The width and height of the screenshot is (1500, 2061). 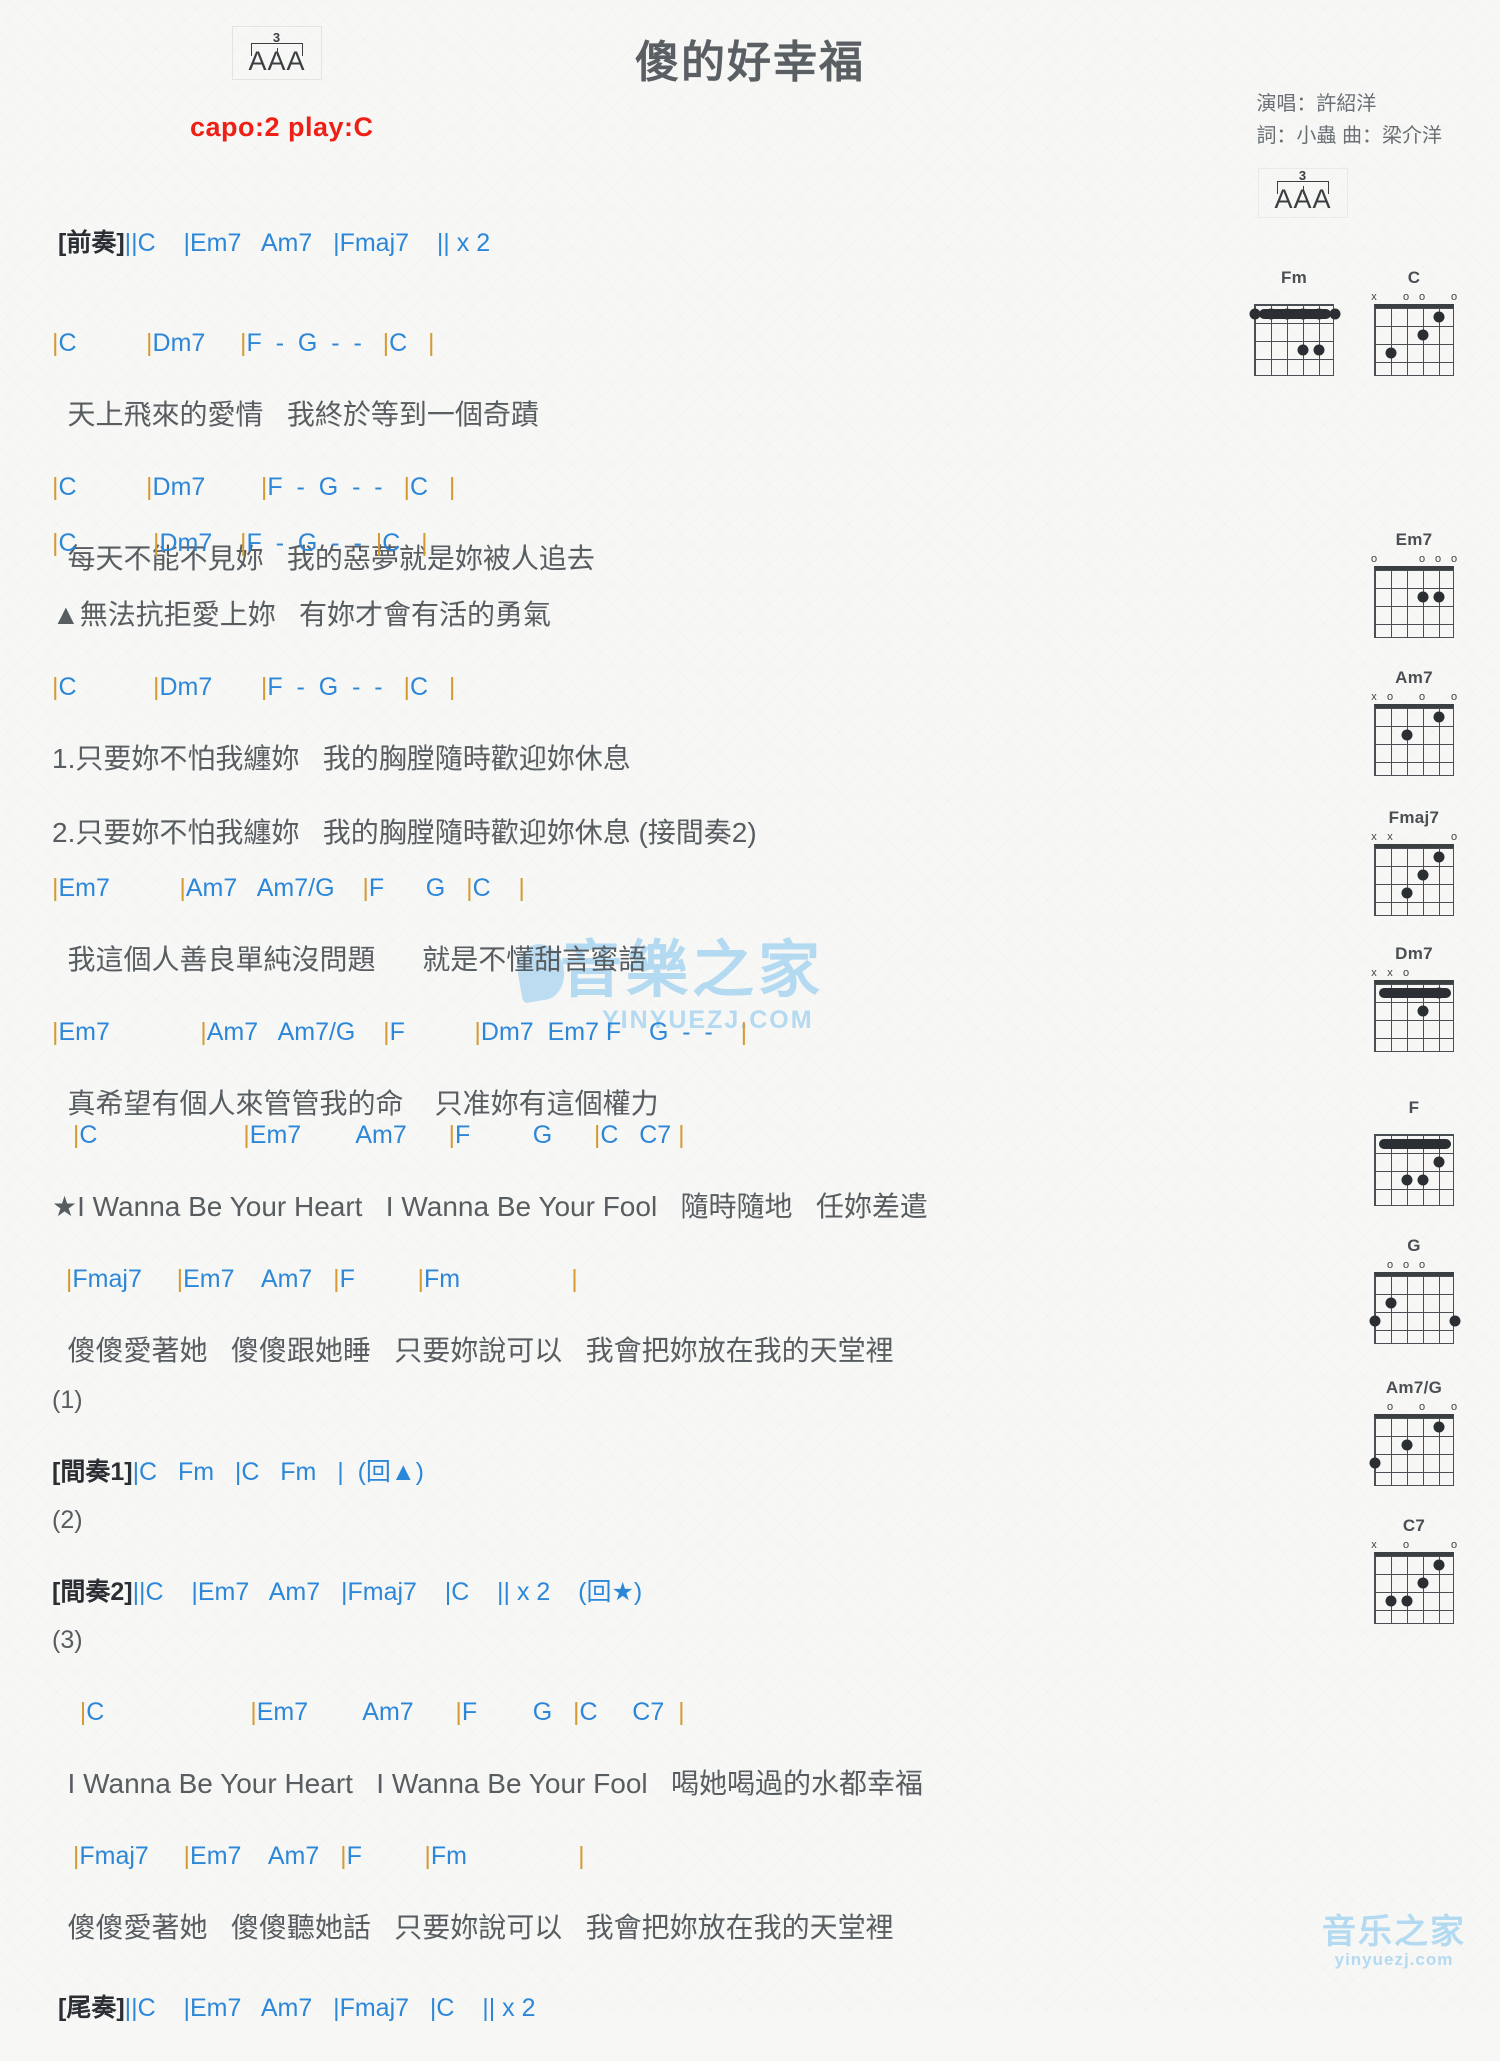 I want to click on intro-label: [前奏], so click(x=91, y=243).